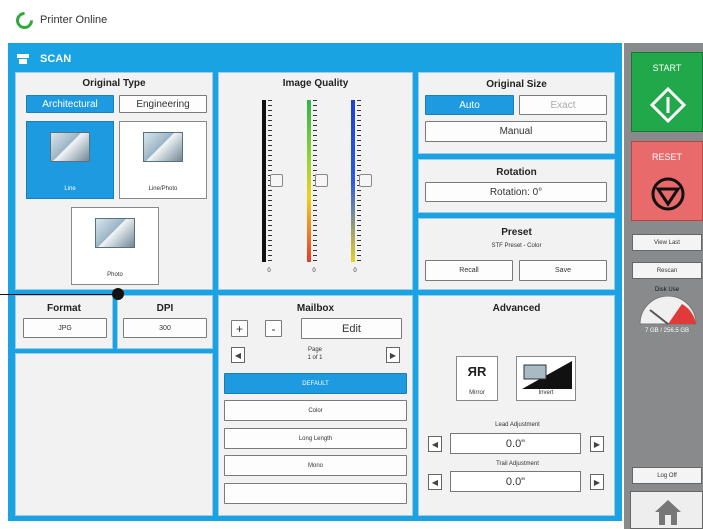 Image resolution: width=703 pixels, height=529 pixels. What do you see at coordinates (59, 294) in the screenshot?
I see `annotation-line` at bounding box center [59, 294].